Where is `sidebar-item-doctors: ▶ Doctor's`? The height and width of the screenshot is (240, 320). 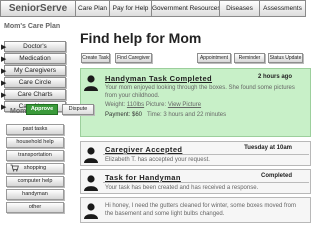 sidebar-item-doctors: ▶ Doctor's is located at coordinates (33, 46).